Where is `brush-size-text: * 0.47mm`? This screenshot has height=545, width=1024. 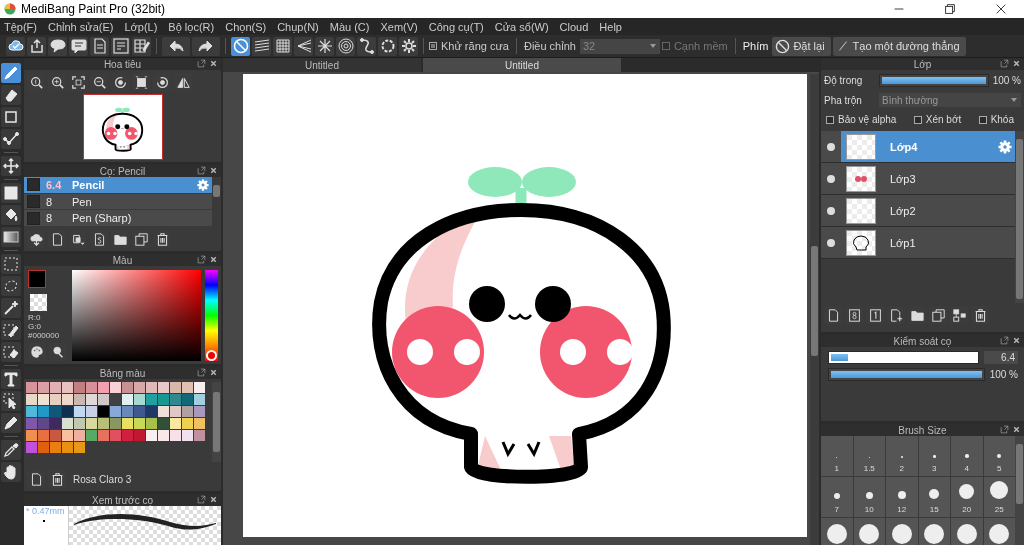 brush-size-text: * 0.47mm is located at coordinates (46, 511).